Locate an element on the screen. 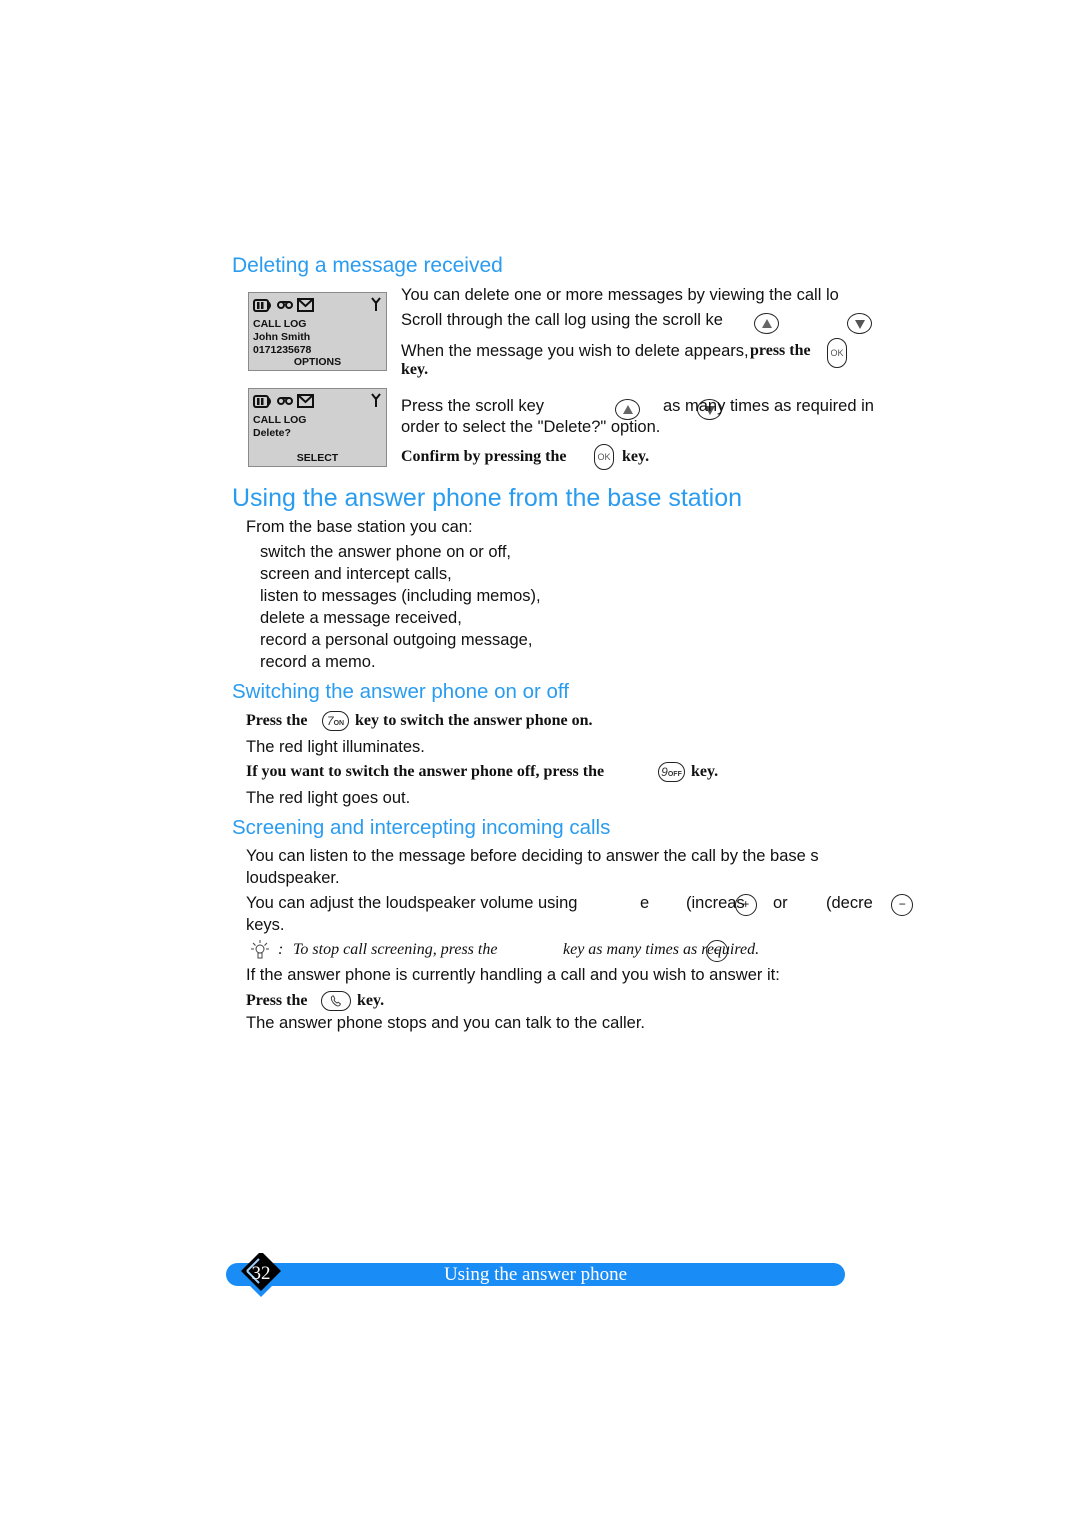  key-7-on-icon: 7ON is located at coordinates (335, 721).